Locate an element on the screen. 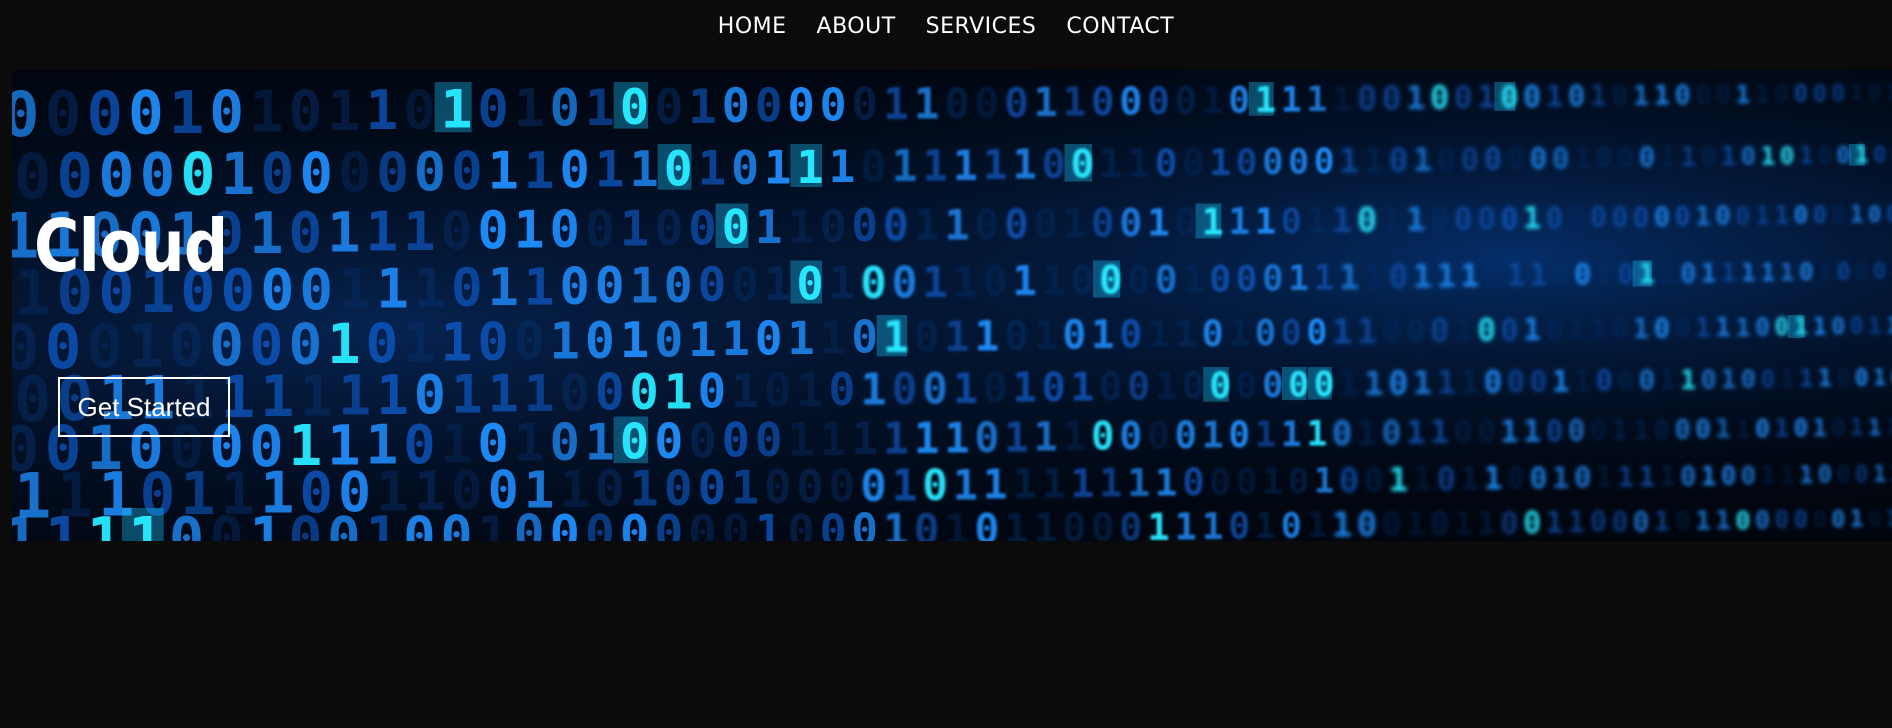 This screenshot has height=728, width=1892. nav-link-services: SERVICES is located at coordinates (981, 26).